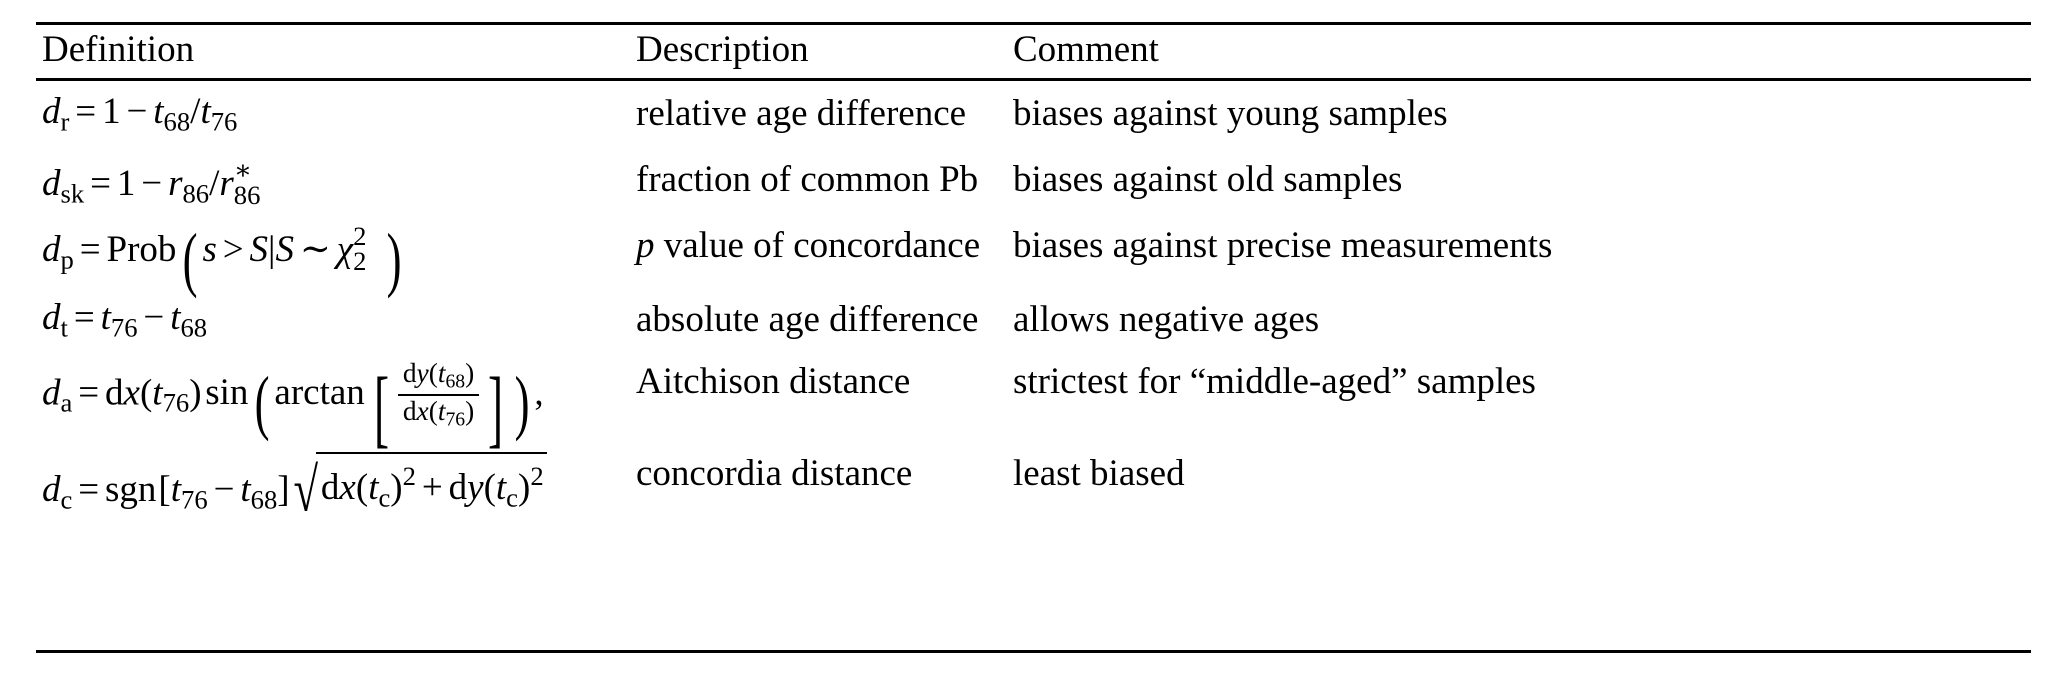 This screenshot has height=684, width=2067. I want to click on table-bottom-rule, so click(1033, 651).